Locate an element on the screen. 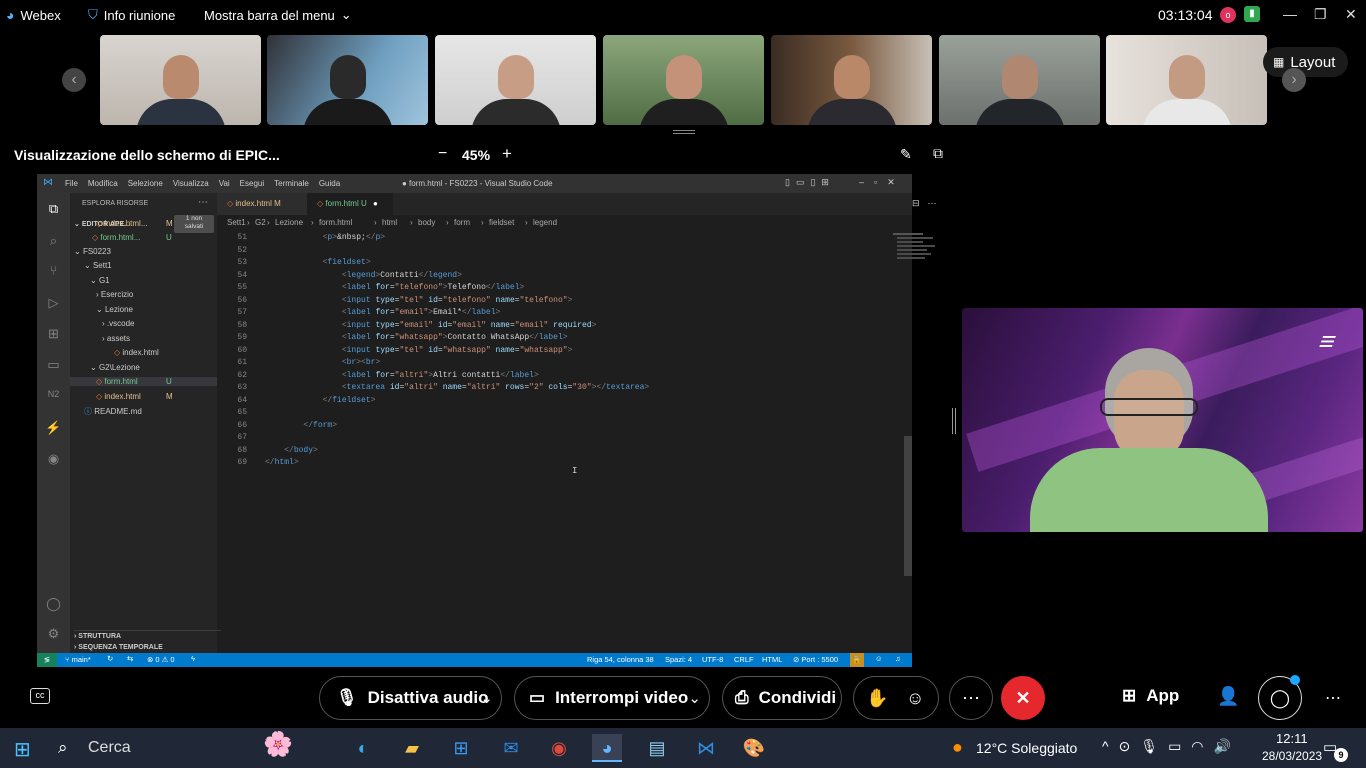 This screenshot has width=1366, height=768. tree-item: › .vscode is located at coordinates (118, 323).